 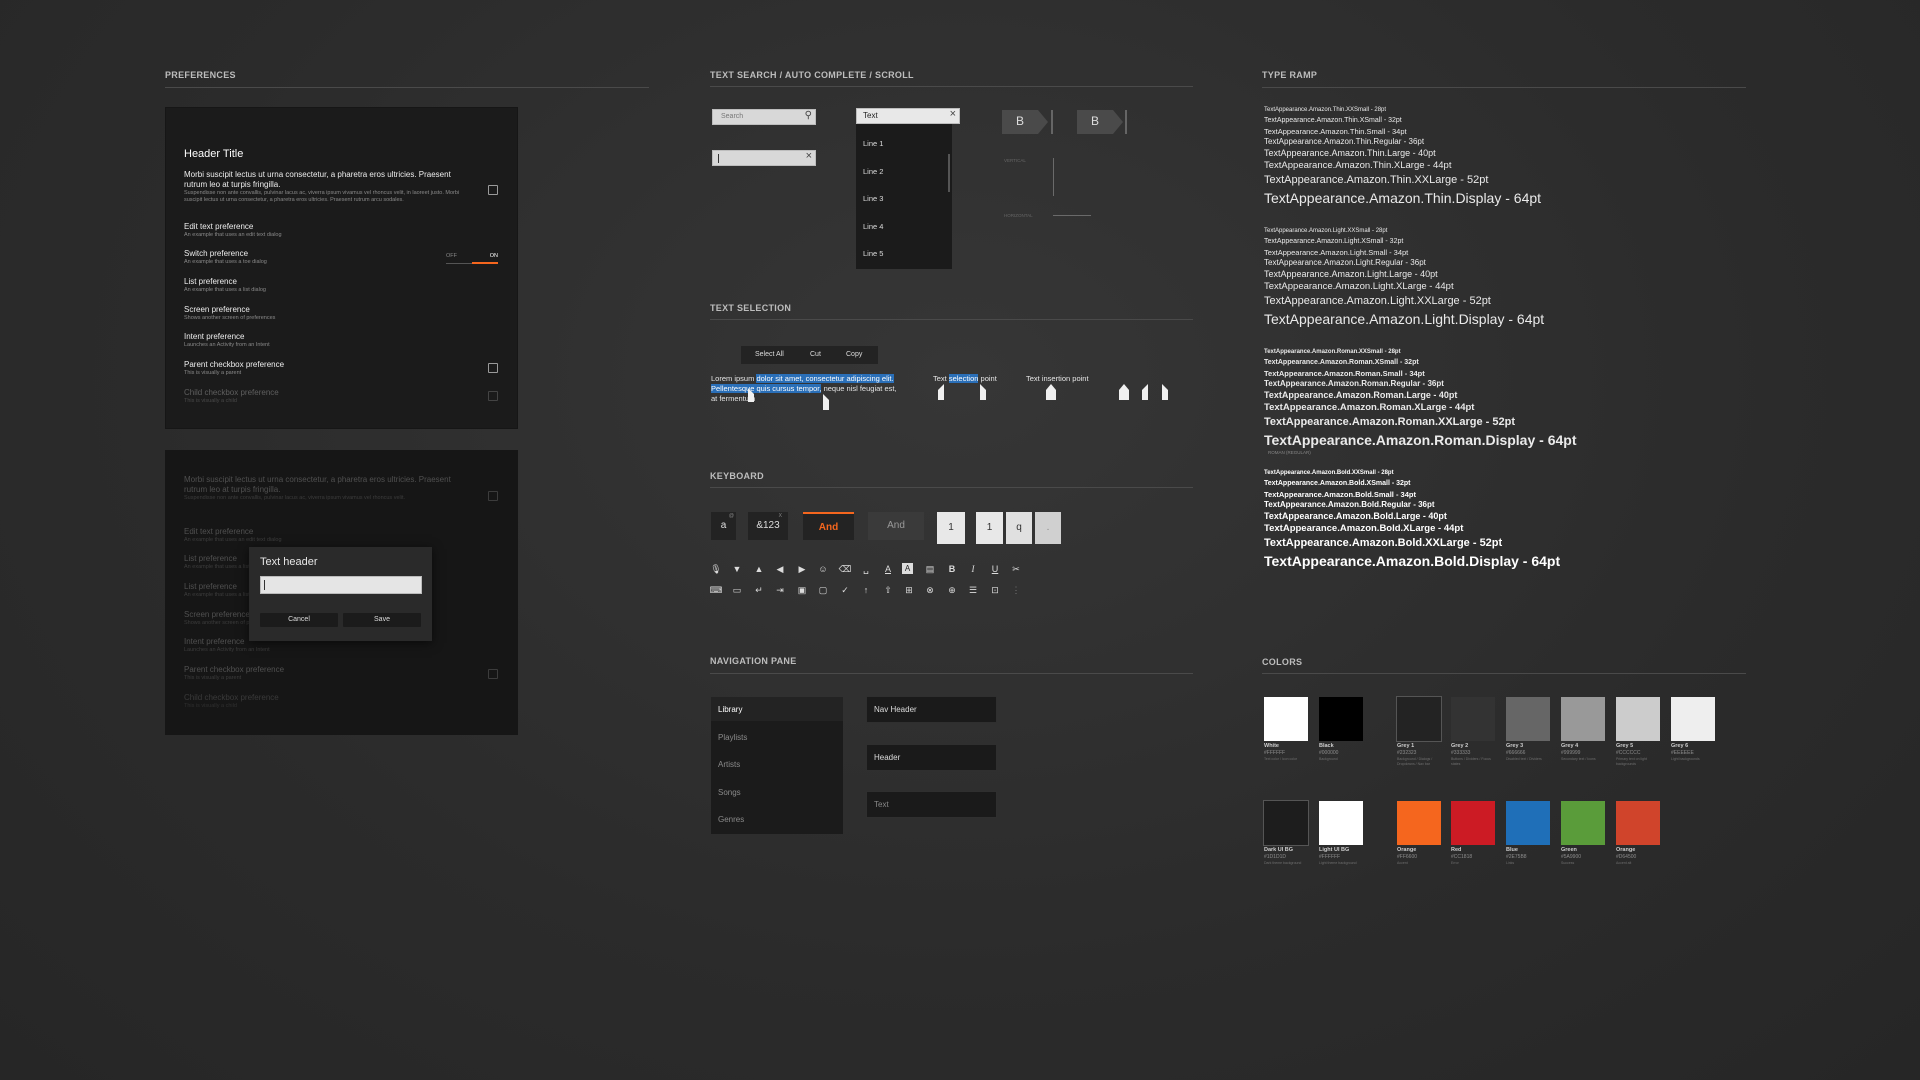 I want to click on search-icon: ⚲, so click(x=808, y=115).